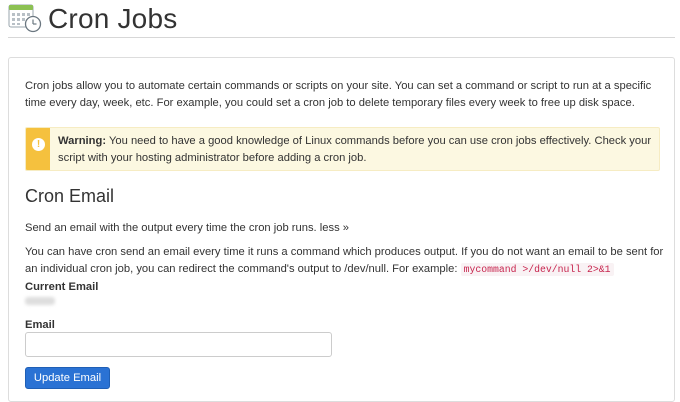 The height and width of the screenshot is (402, 680). I want to click on warning-label: Warning:, so click(82, 141).